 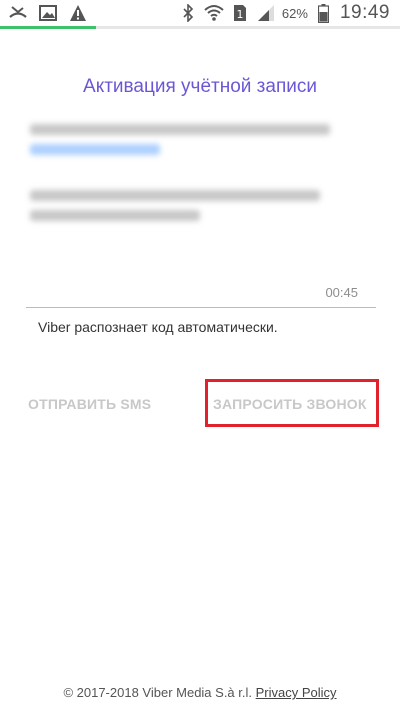 What do you see at coordinates (158, 692) in the screenshot?
I see `copyright-text: © 2017-2018 Viber Media S.à r.l.` at bounding box center [158, 692].